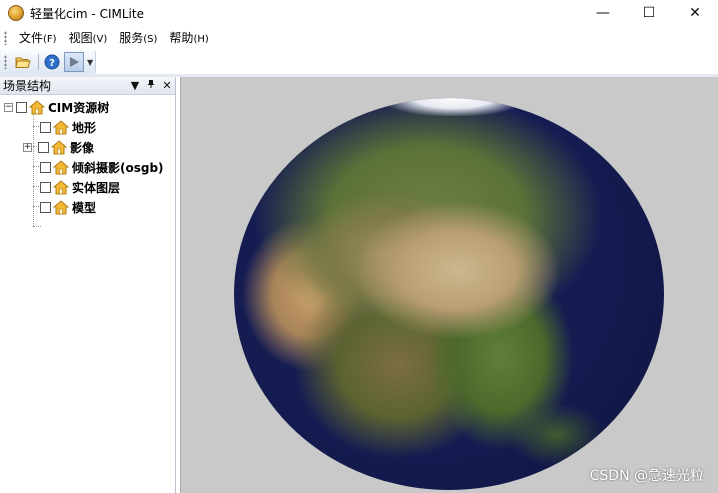 The image size is (718, 493). I want to click on resource-tree: − CIM资源树 地形 + 影像 倾斜摄影(osgb) 实体图层 模型, so click(87, 161).